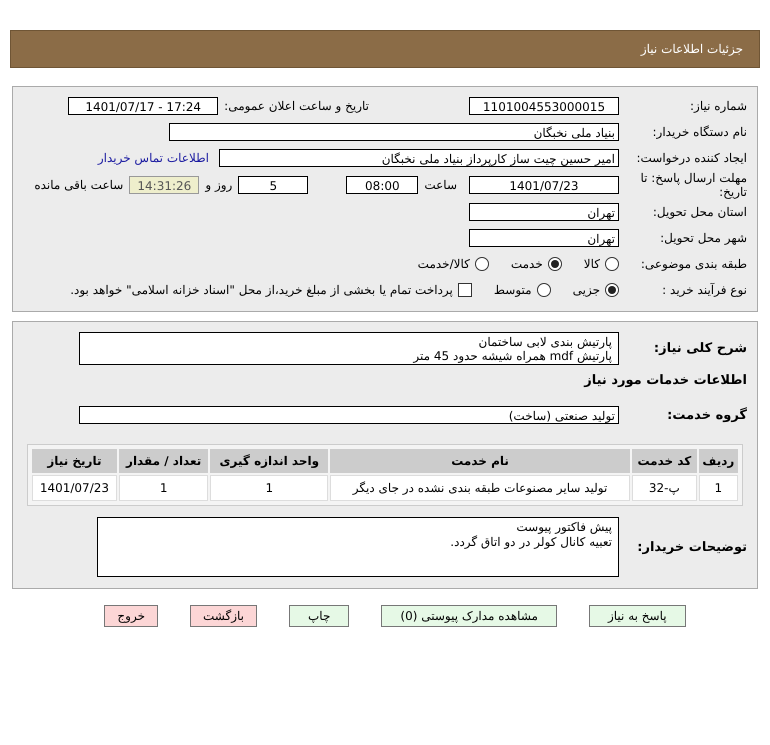 The height and width of the screenshot is (745, 770). What do you see at coordinates (706, 415) in the screenshot?
I see `field-label: گروه خدمت:` at bounding box center [706, 415].